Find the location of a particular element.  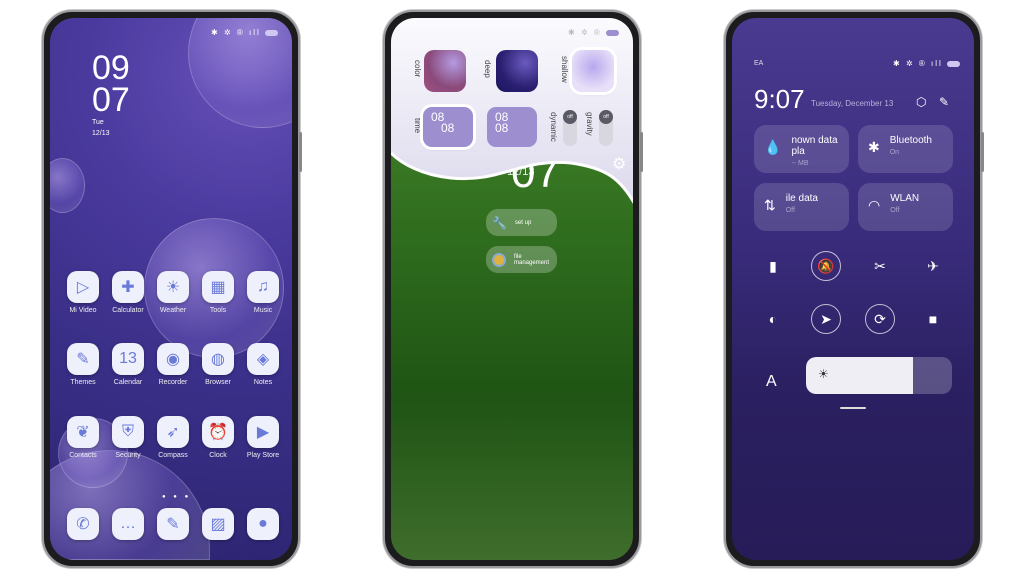

brightness-slider: ☀ is located at coordinates (879, 375).